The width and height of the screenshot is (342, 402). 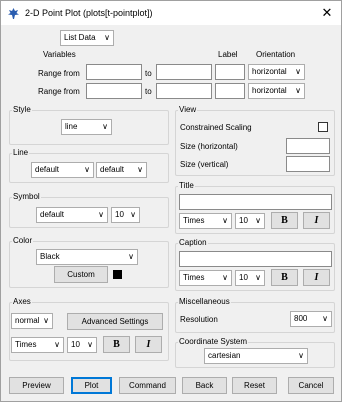 I want to click on size-horizontal-input, so click(x=308, y=146).